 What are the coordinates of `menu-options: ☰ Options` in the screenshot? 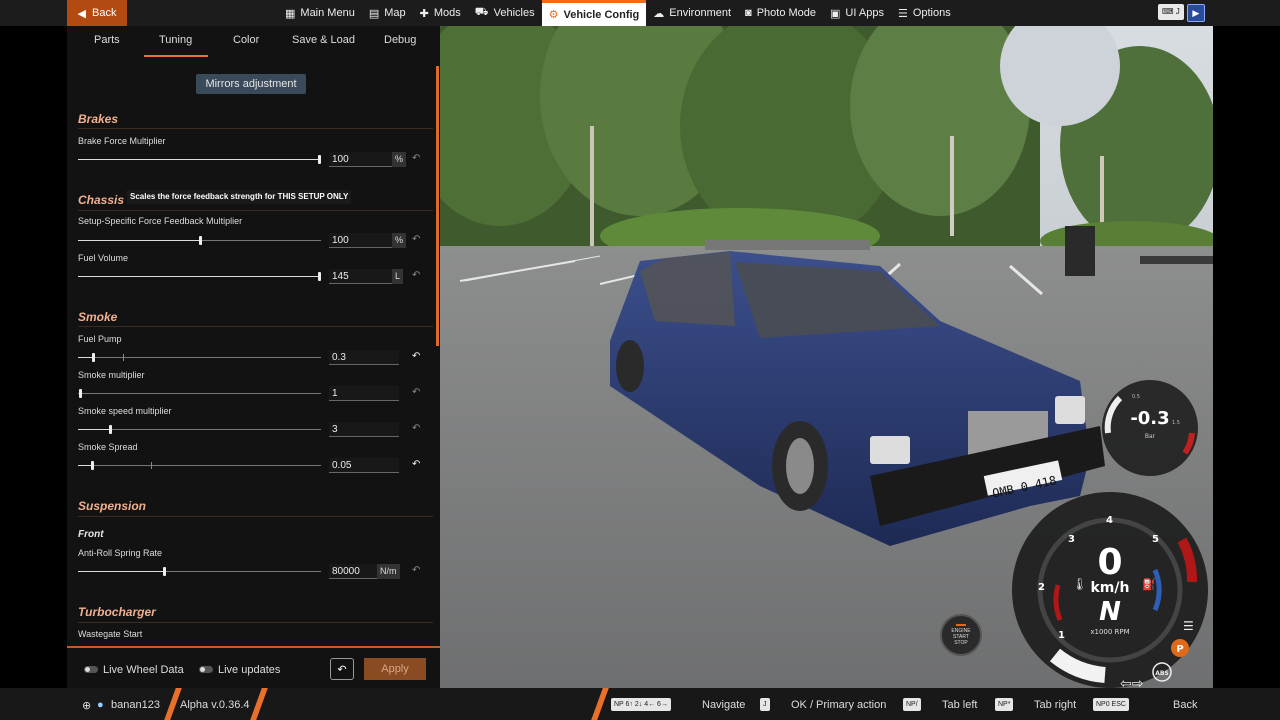 It's located at (924, 13).